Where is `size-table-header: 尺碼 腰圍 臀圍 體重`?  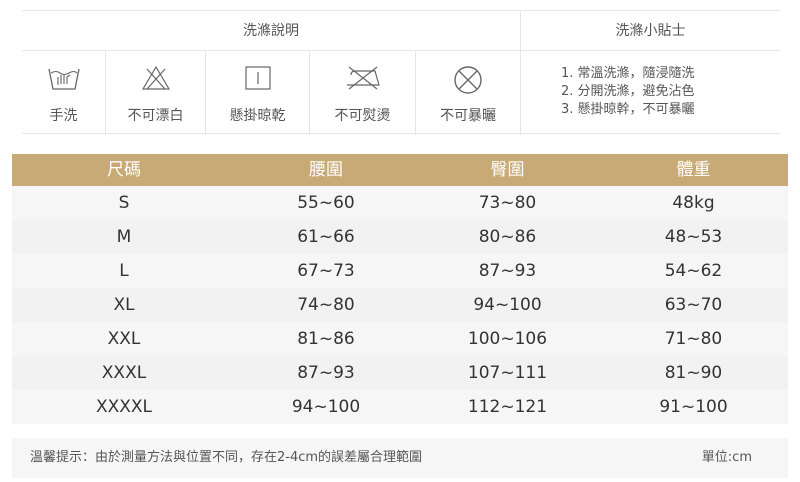 size-table-header: 尺碼 腰圍 臀圍 體重 is located at coordinates (400, 170).